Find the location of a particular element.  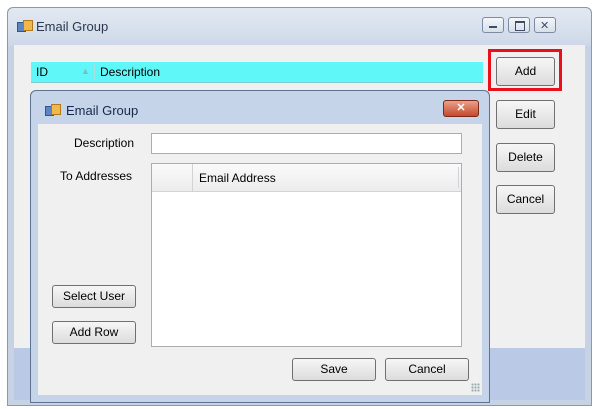

main-window-titlebar: Email Group ✕ is located at coordinates (299, 27).